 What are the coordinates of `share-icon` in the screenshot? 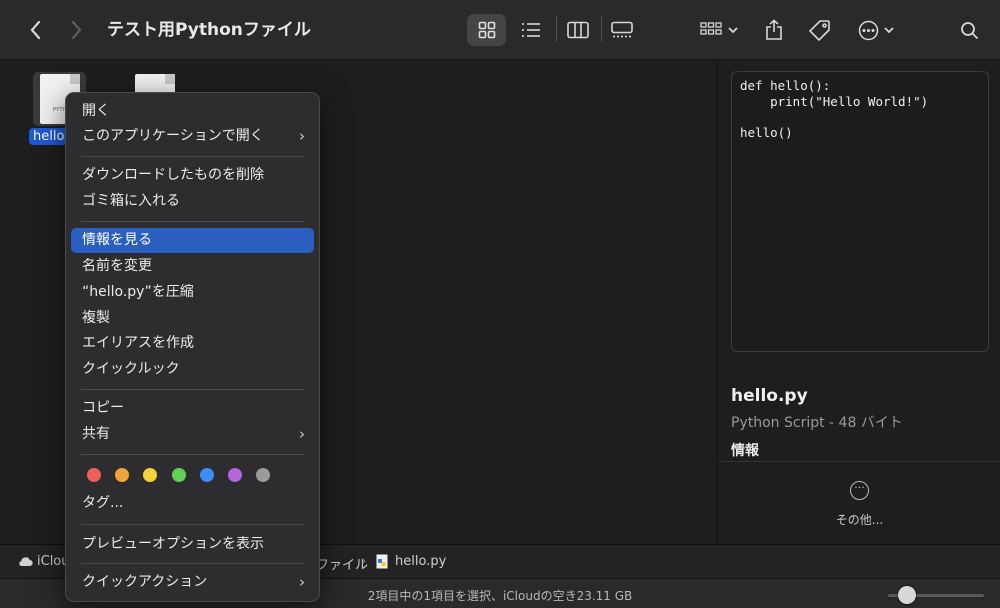 It's located at (774, 29).